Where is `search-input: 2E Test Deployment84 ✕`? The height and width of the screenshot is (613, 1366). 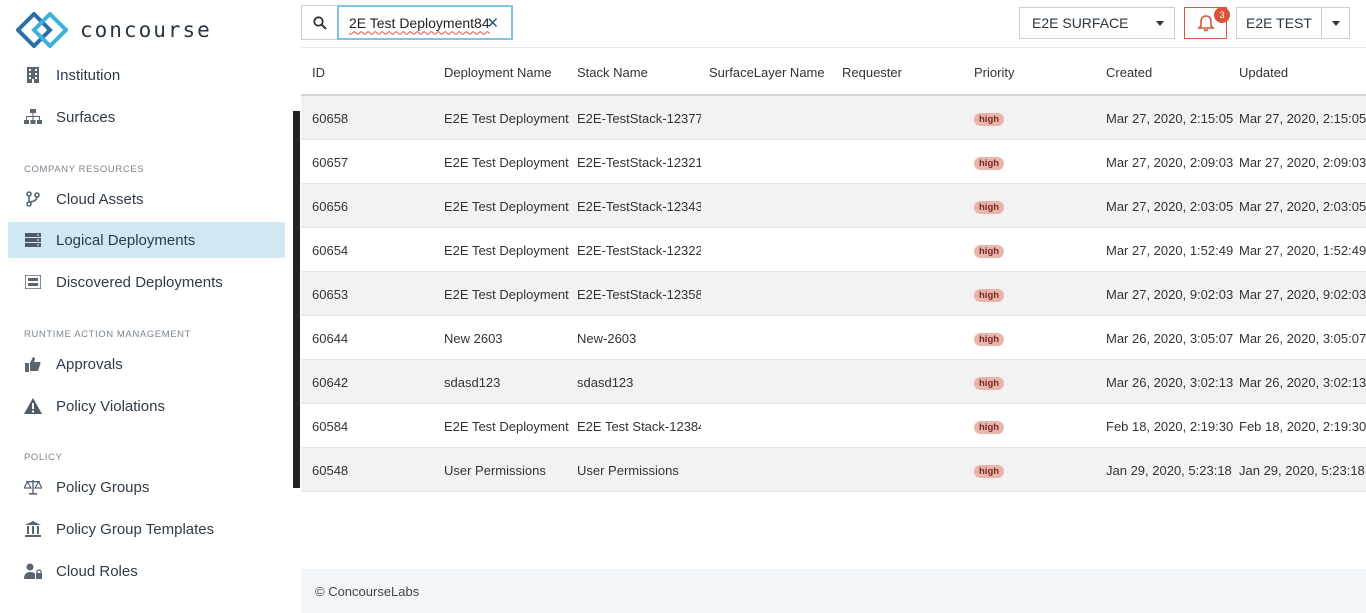 search-input: 2E Test Deployment84 ✕ is located at coordinates (425, 22).